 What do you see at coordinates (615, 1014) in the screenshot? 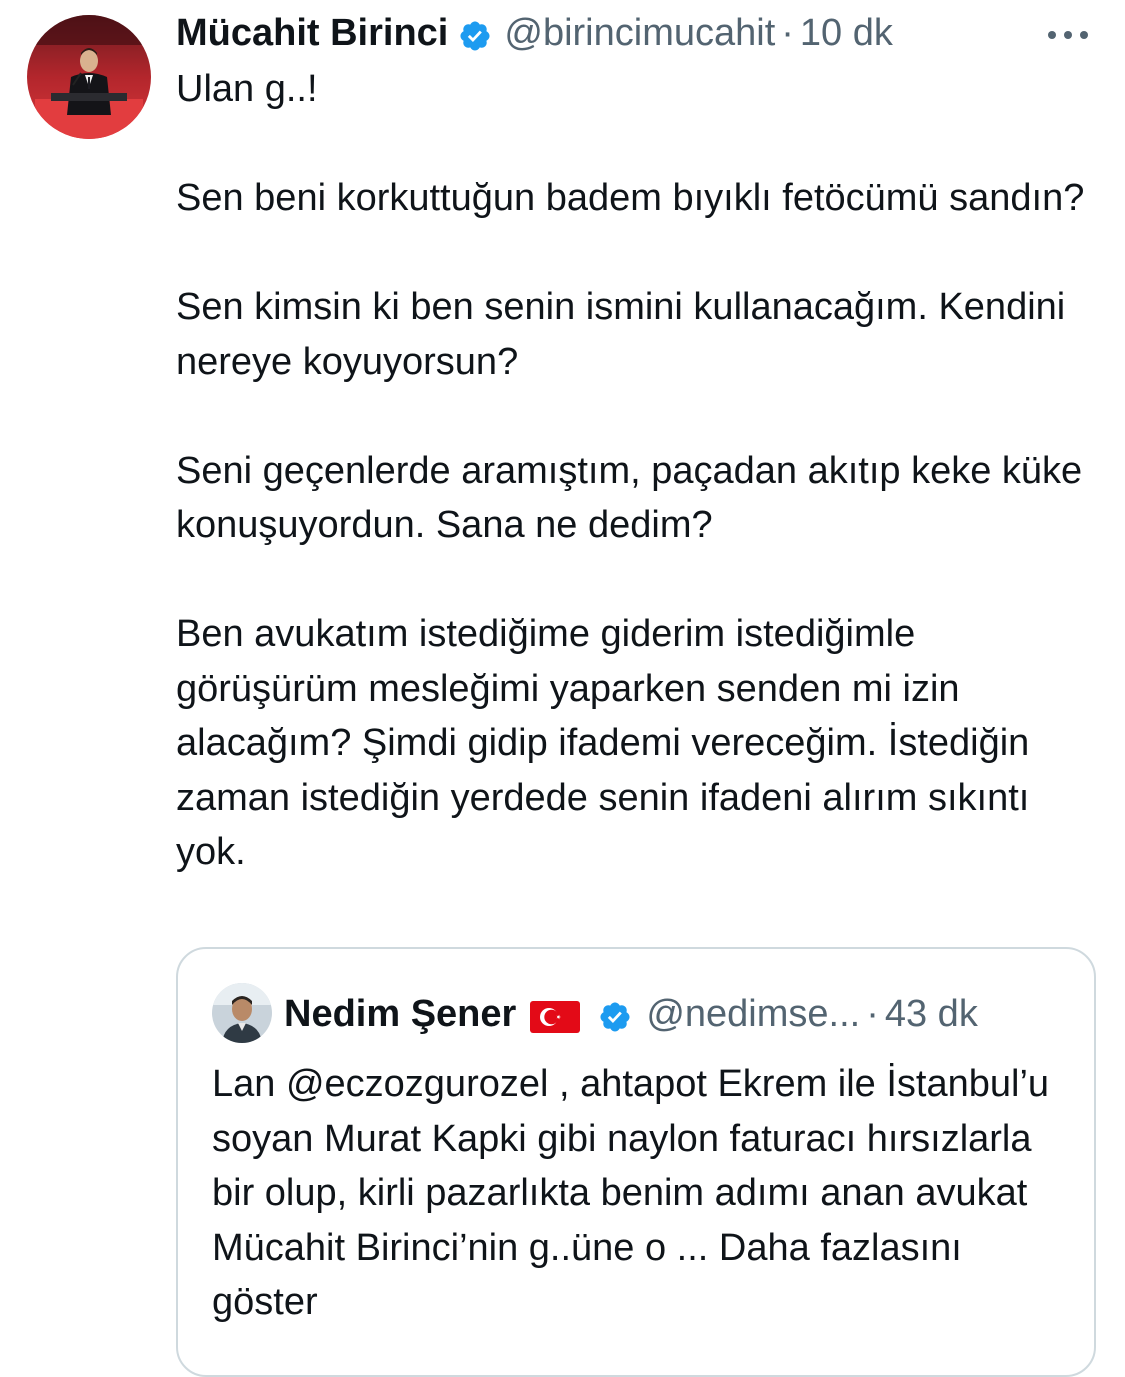
I see `quoted-verified-badge-icon` at bounding box center [615, 1014].